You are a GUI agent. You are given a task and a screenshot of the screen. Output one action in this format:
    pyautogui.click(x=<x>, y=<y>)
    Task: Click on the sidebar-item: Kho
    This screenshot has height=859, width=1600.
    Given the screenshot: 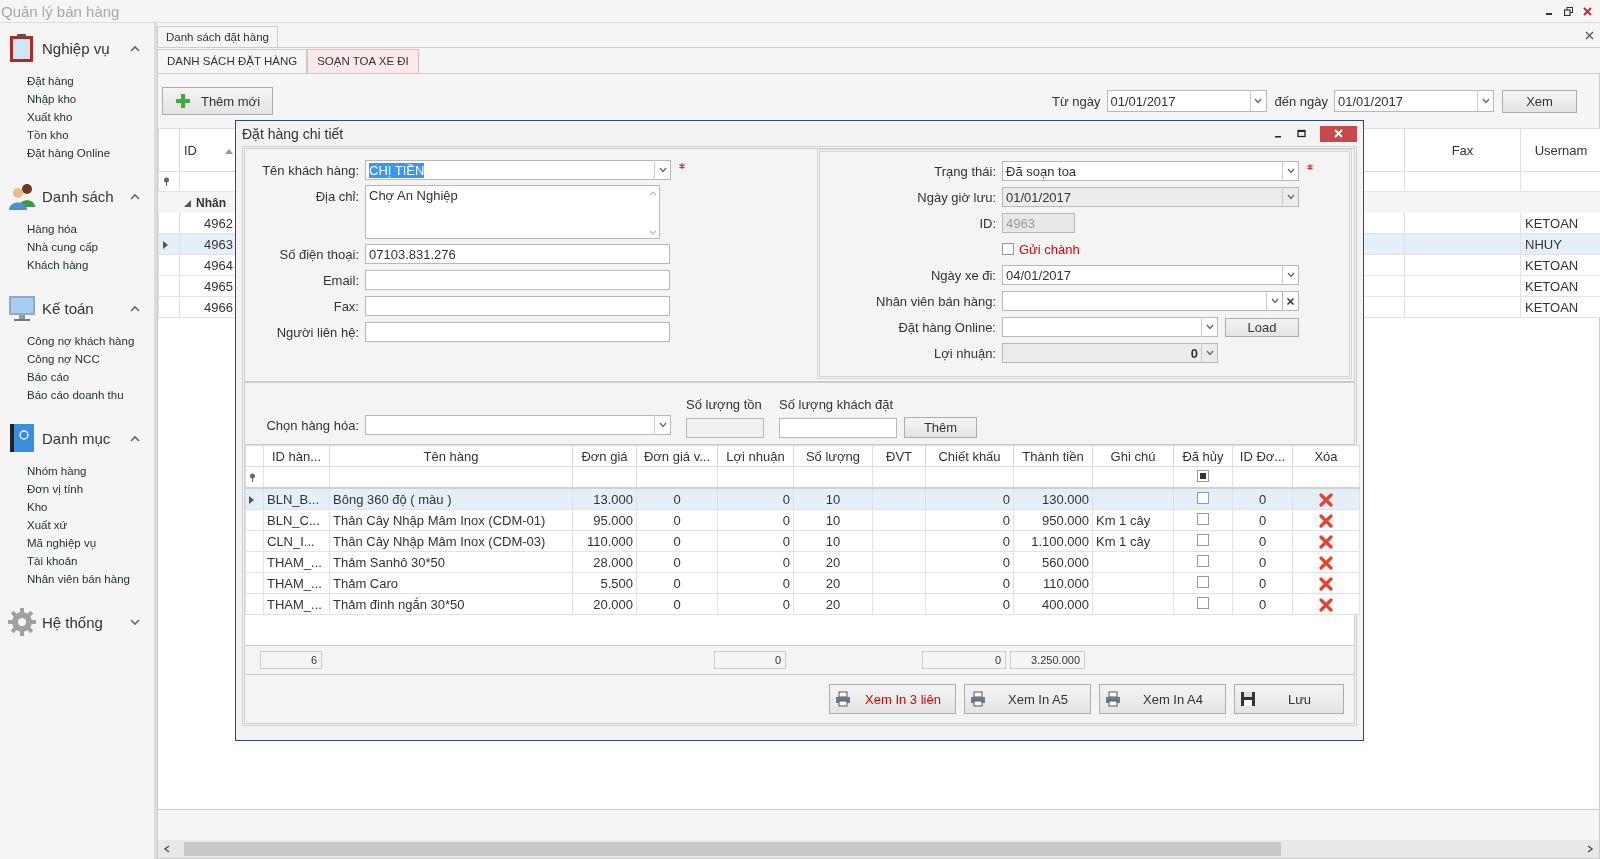 What is the action you would take?
    pyautogui.click(x=37, y=507)
    